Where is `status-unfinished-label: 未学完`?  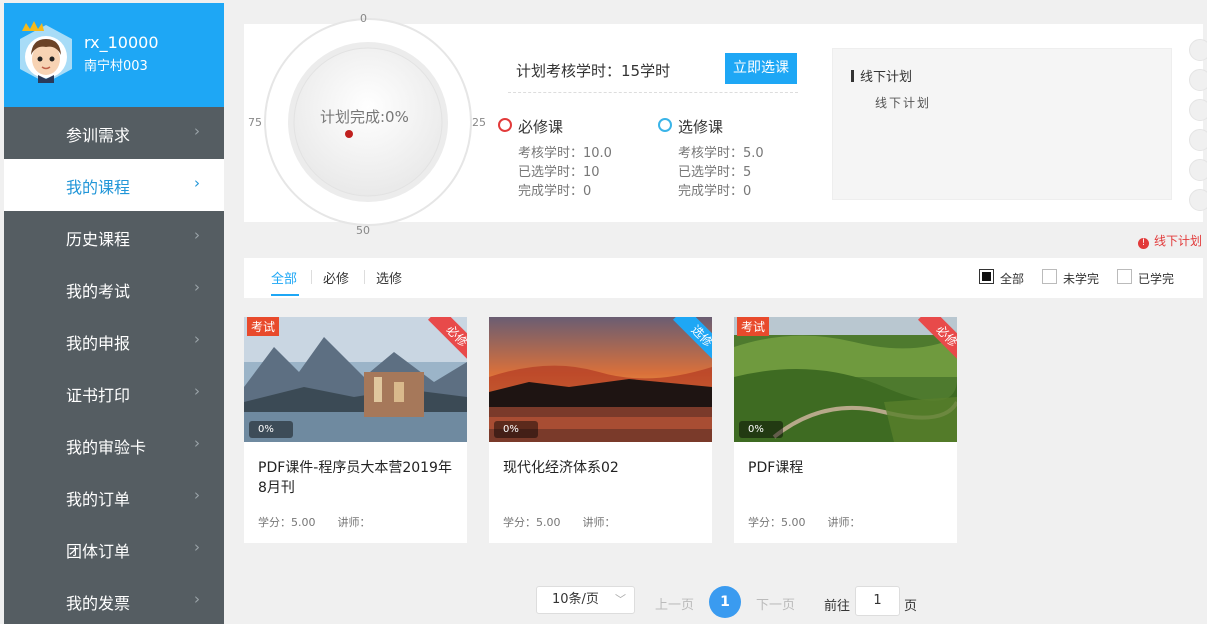 status-unfinished-label: 未学完 is located at coordinates (1081, 279).